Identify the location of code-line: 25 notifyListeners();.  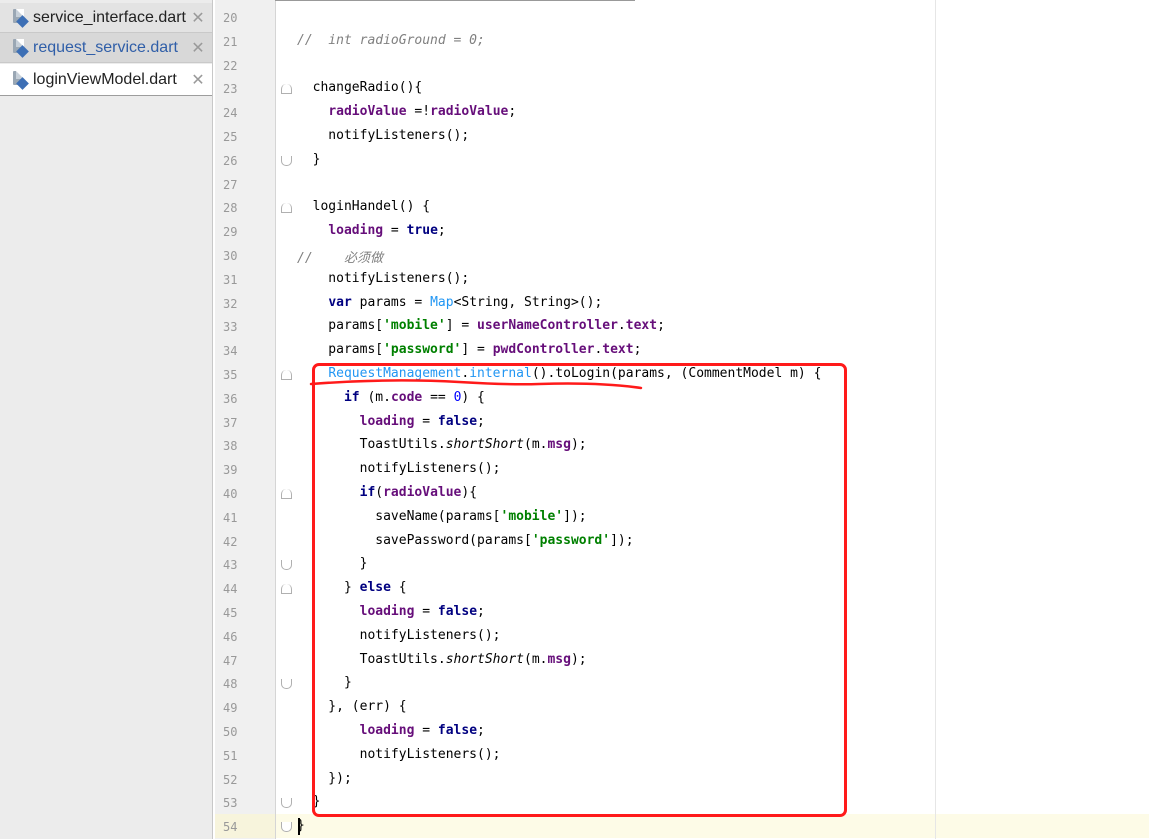
(682, 137).